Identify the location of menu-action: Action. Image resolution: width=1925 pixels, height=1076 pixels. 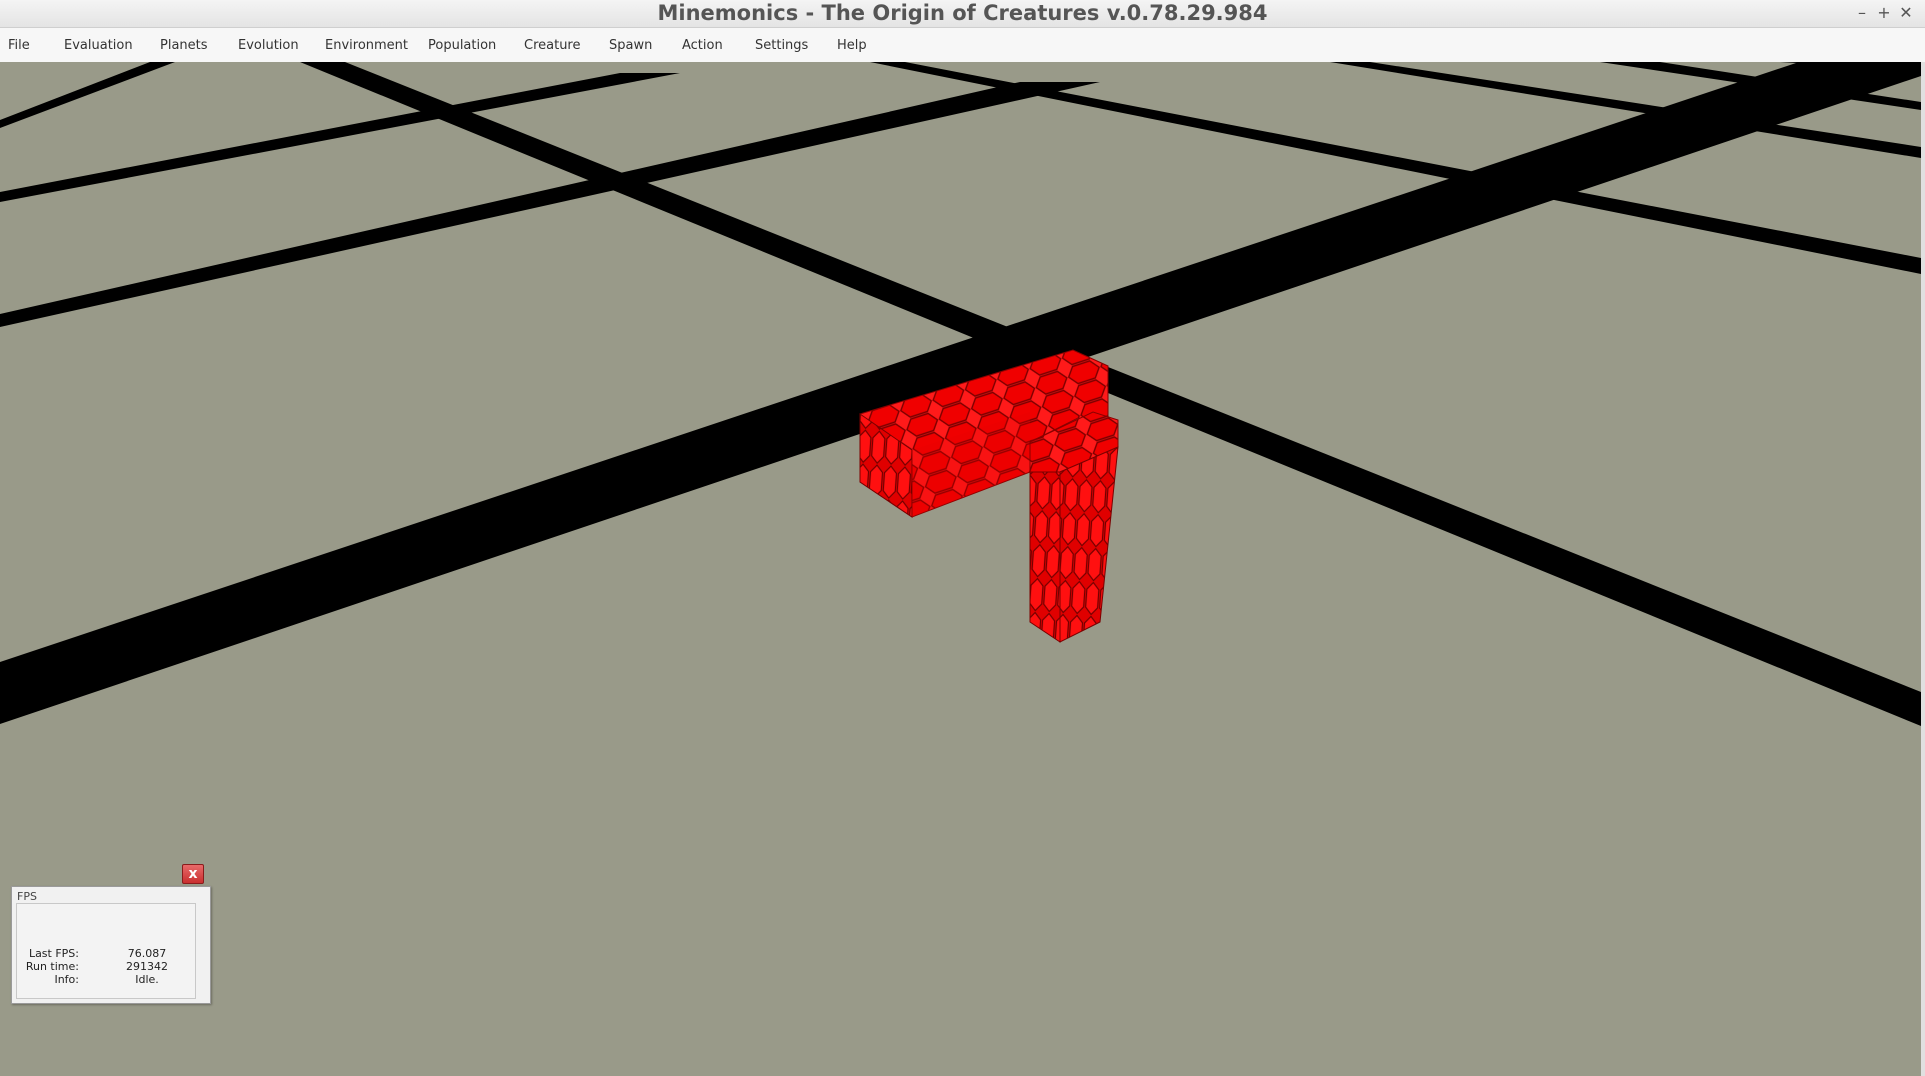
(702, 45).